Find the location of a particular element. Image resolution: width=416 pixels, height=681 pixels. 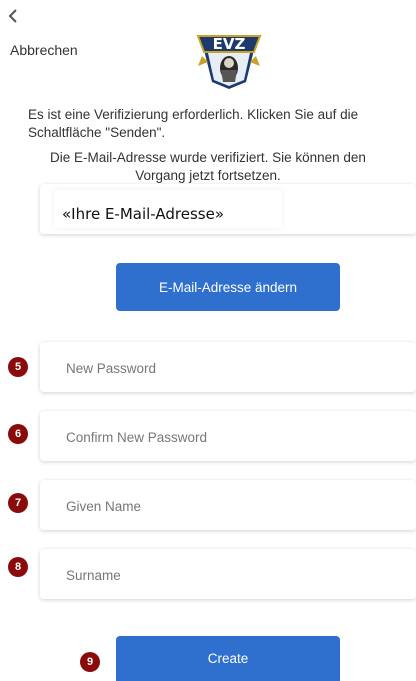

chevron-left-icon is located at coordinates (12, 16).